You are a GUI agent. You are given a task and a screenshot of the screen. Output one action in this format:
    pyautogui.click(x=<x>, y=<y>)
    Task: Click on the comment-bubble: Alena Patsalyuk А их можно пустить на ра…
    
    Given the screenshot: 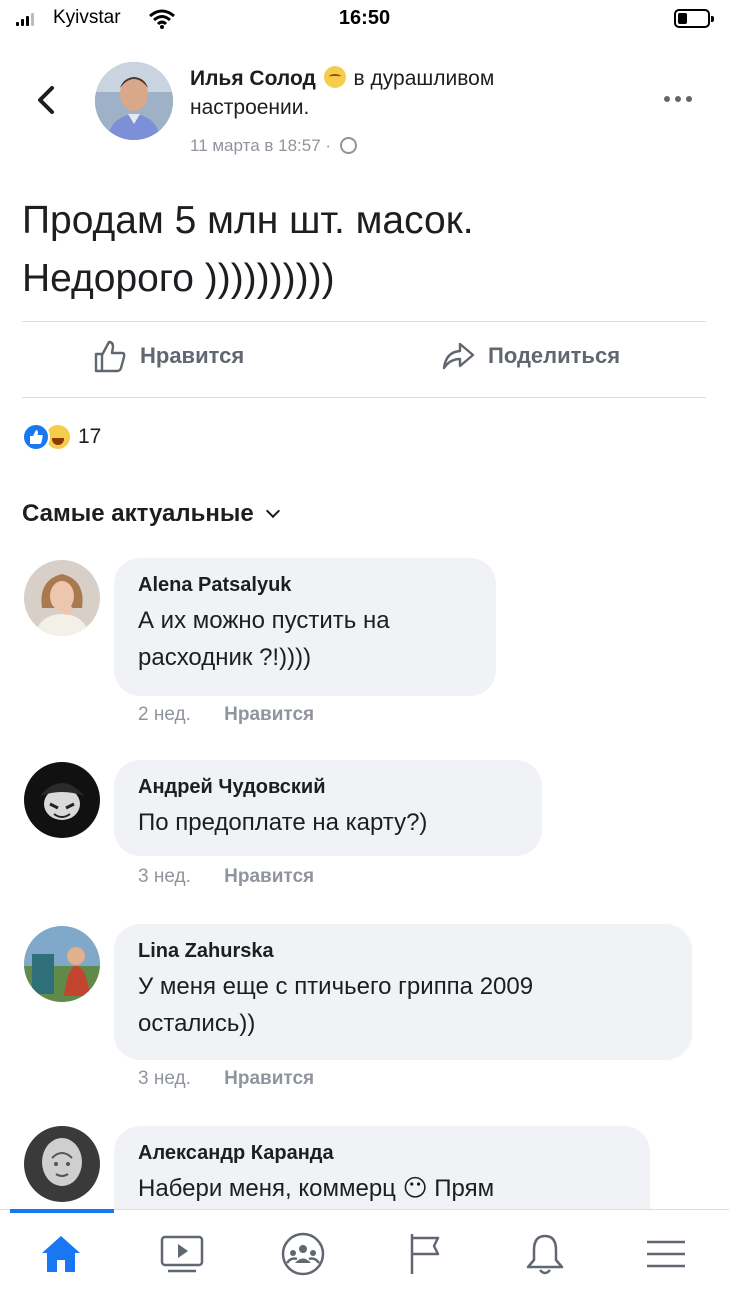 What is the action you would take?
    pyautogui.click(x=305, y=627)
    